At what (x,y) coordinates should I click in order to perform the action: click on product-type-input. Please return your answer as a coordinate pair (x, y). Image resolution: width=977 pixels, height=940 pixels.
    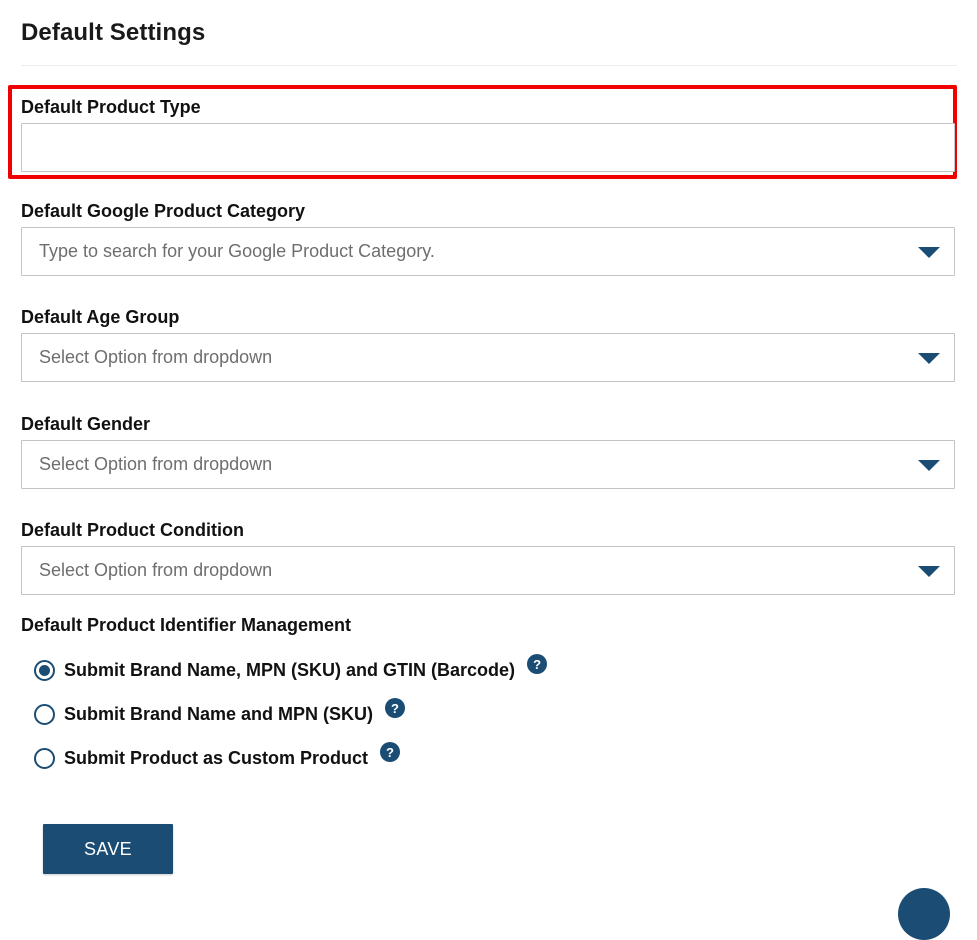
    Looking at the image, I should click on (488, 147).